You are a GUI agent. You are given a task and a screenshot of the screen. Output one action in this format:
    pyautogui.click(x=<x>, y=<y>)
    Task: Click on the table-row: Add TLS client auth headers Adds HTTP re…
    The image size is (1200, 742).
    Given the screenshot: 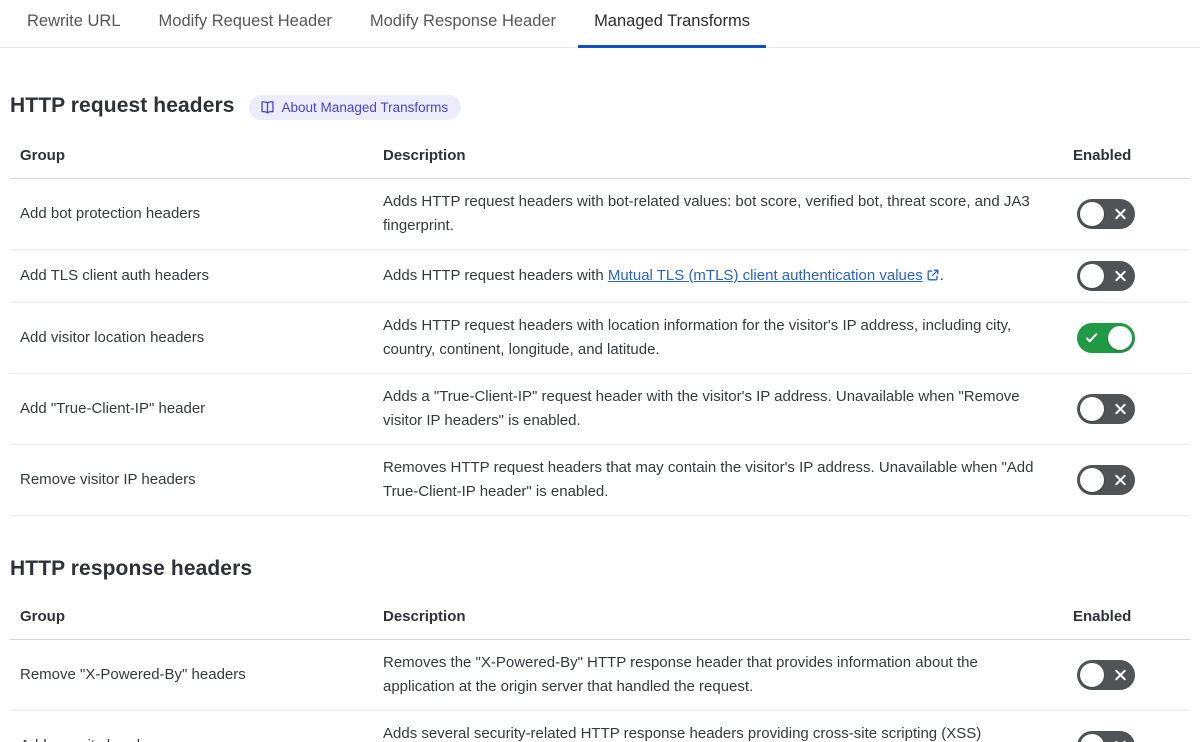 What is the action you would take?
    pyautogui.click(x=600, y=276)
    